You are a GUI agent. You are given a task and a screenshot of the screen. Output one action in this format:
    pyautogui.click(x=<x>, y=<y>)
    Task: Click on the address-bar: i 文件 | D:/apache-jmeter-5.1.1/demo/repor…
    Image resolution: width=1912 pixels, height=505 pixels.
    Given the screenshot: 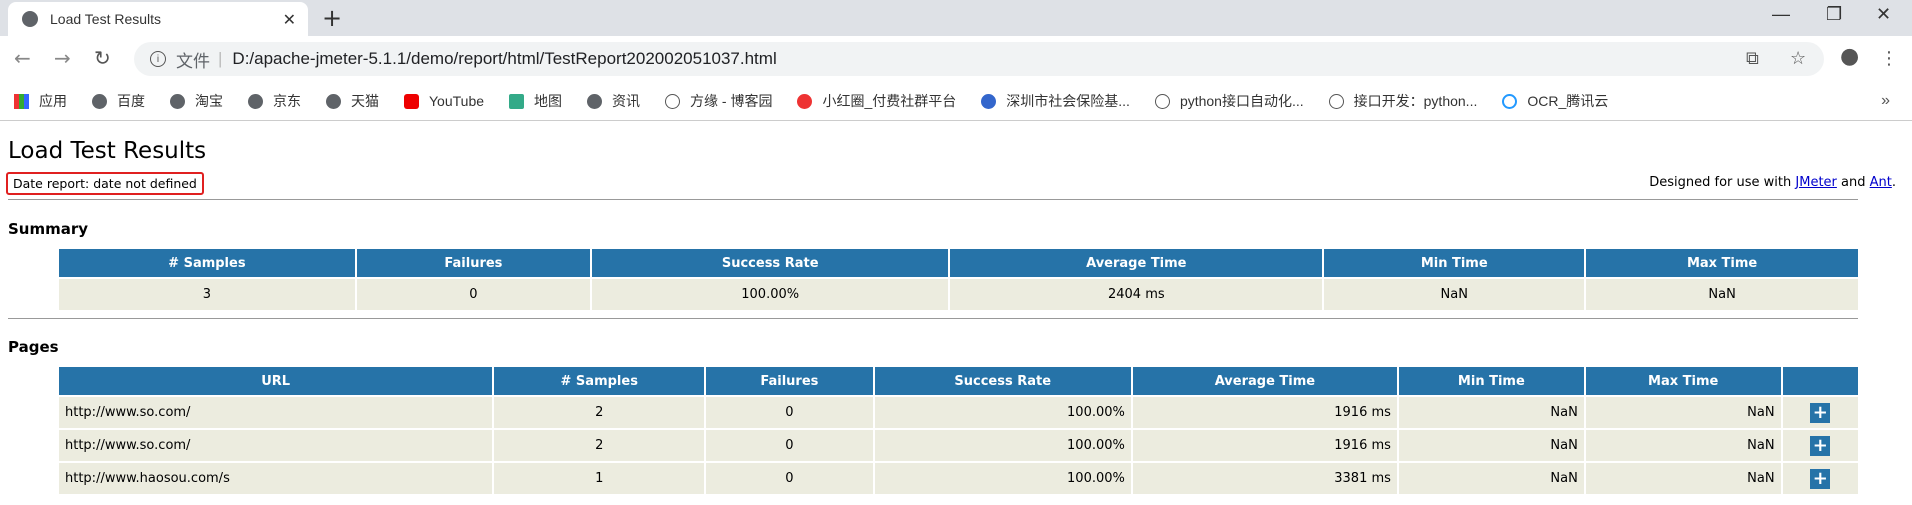 What is the action you would take?
    pyautogui.click(x=979, y=59)
    